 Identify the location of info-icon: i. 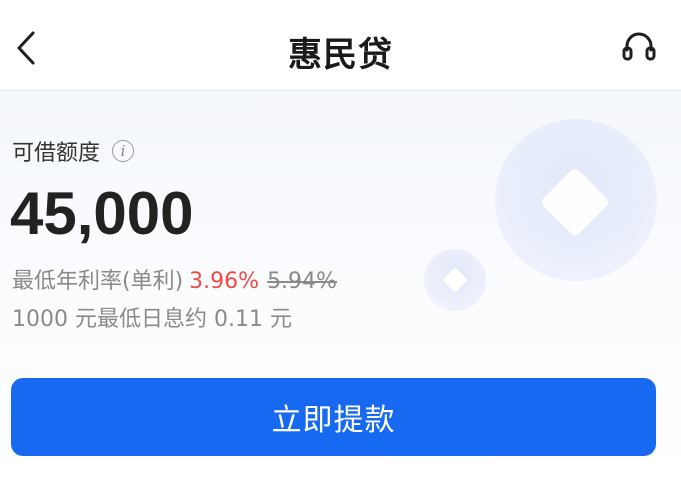
(123, 151).